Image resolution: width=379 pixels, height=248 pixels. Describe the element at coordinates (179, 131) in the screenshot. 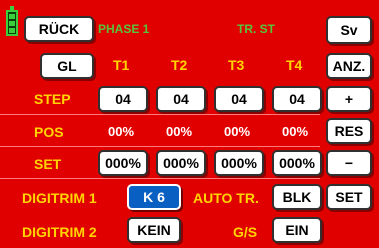

I see `pos-t2-value: 00%` at that location.